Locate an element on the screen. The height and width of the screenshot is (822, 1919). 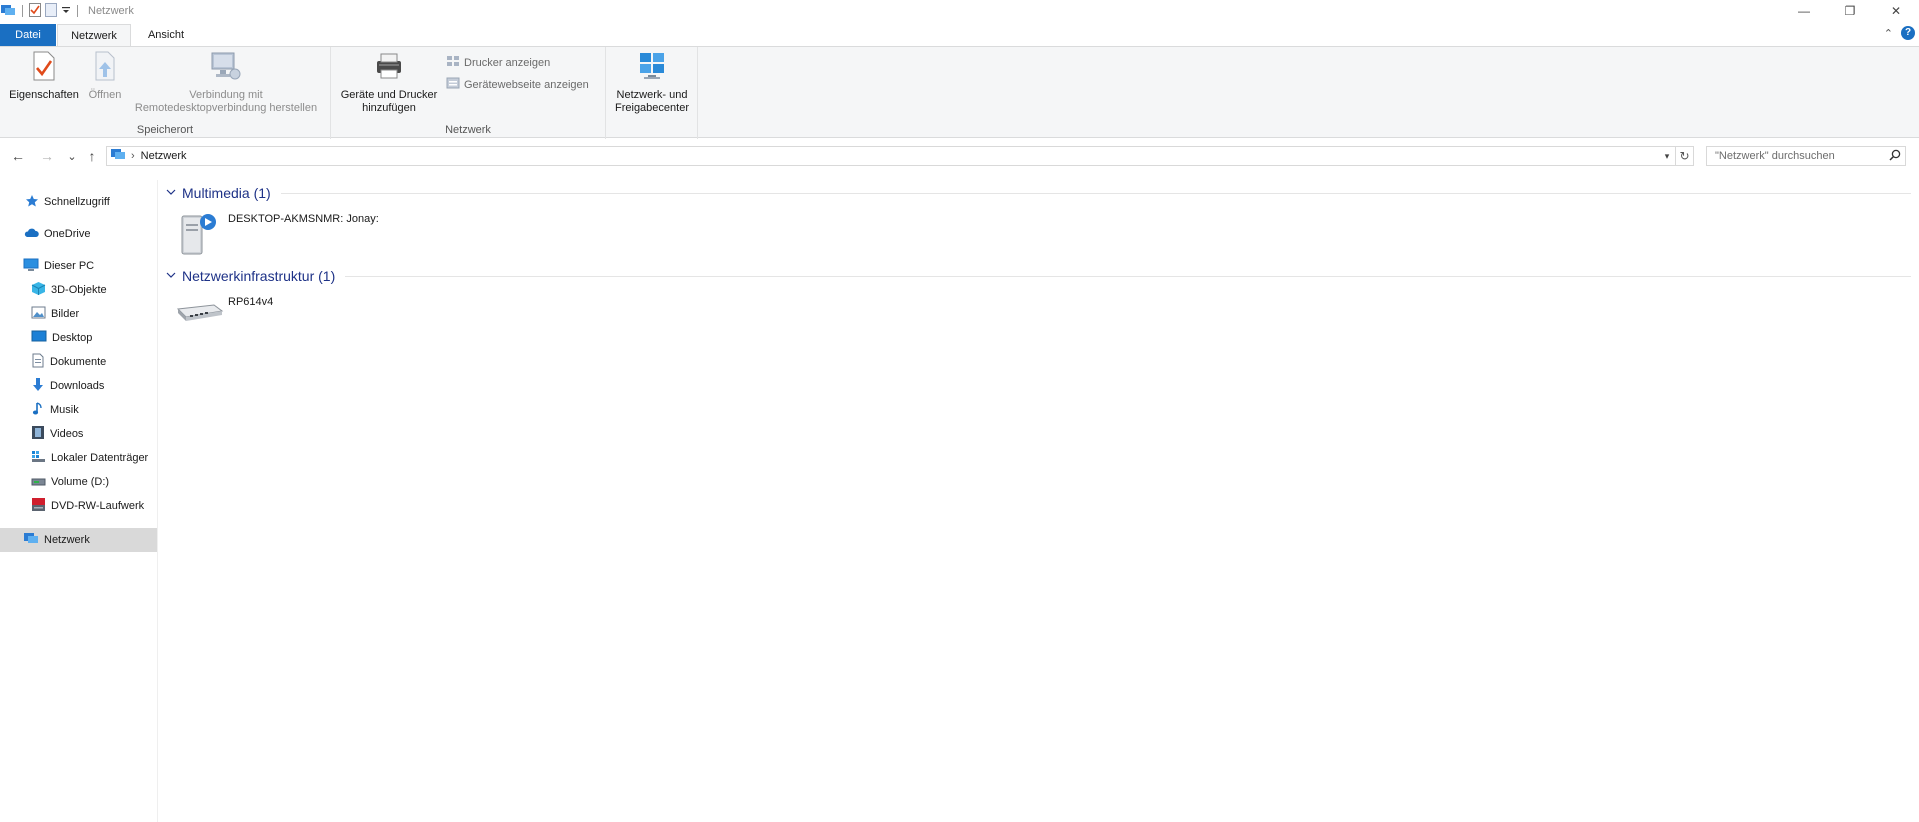
network-device-item: RP614v4 is located at coordinates (224, 312).